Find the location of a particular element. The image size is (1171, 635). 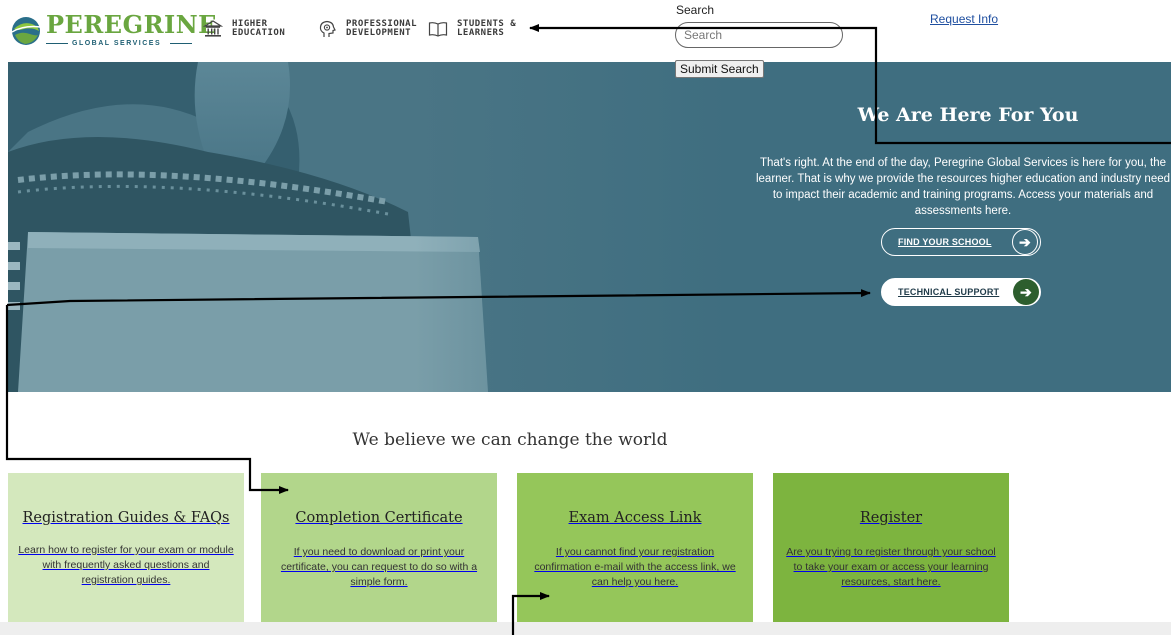

peregrine-logo: PEREGRINE GLOBAL SERVICES is located at coordinates (113, 30).